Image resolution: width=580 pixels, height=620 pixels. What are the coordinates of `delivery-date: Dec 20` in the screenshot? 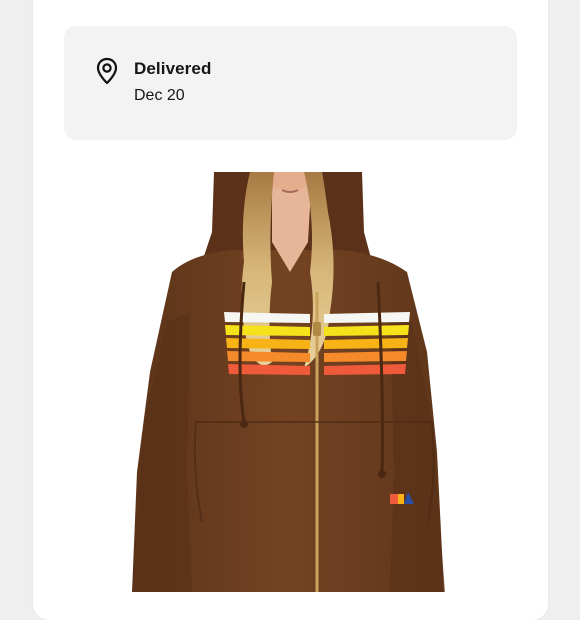 It's located at (159, 95).